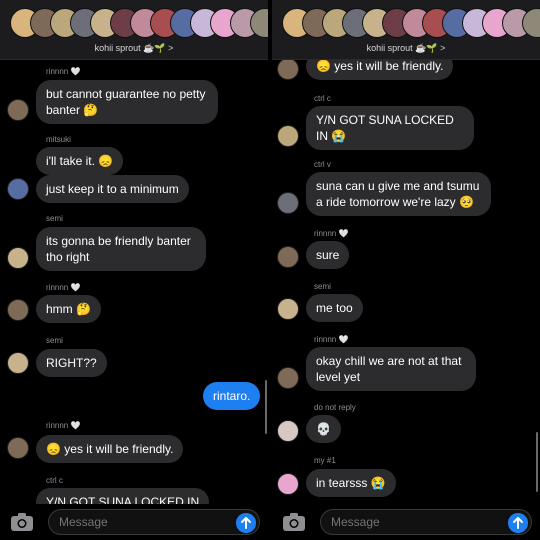 This screenshot has height=540, width=540. Describe the element at coordinates (232, 396) in the screenshot. I see `outgoing-message-bubble: rintaro.` at that location.